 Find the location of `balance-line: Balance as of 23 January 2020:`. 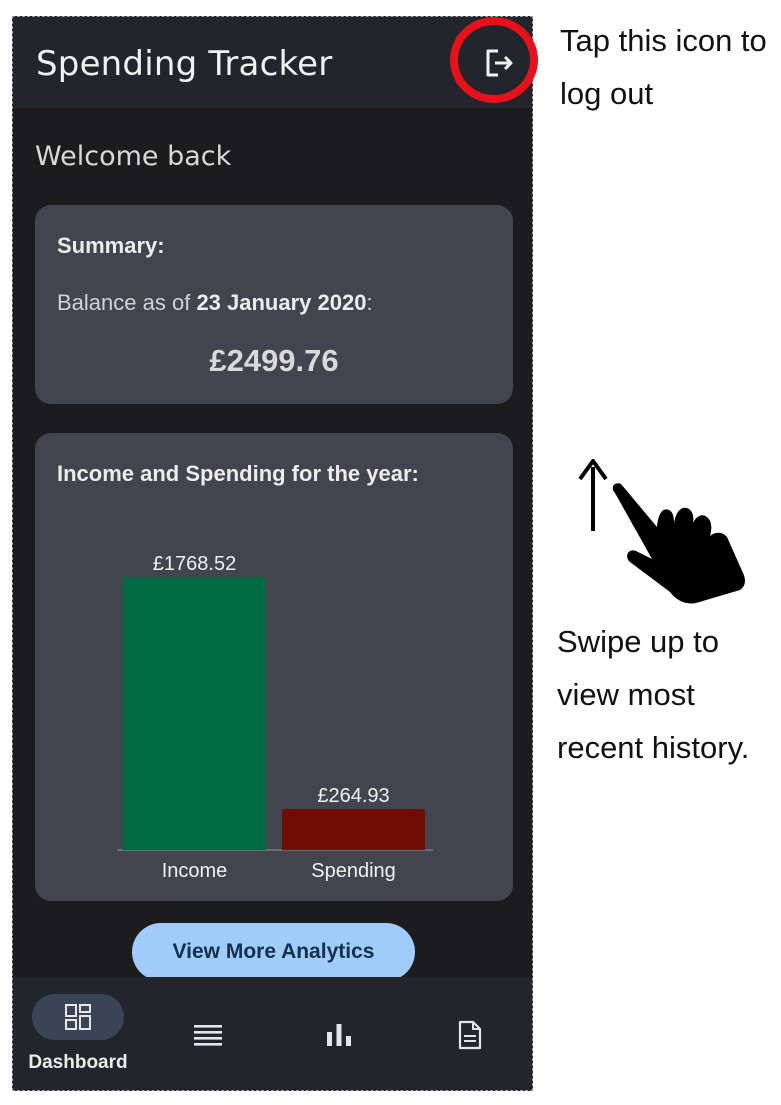

balance-line: Balance as of 23 January 2020: is located at coordinates (215, 303).